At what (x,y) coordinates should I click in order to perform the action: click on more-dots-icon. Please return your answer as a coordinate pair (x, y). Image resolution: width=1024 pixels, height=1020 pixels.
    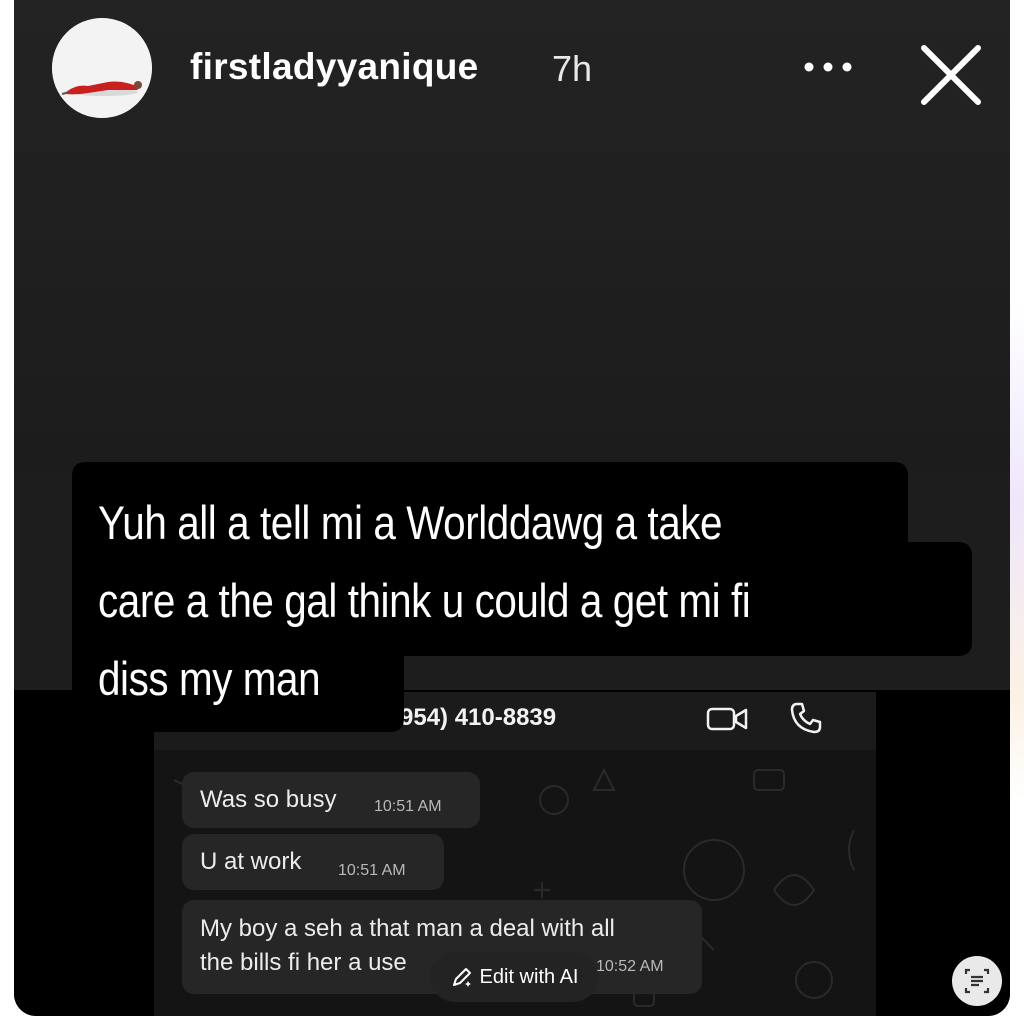
    Looking at the image, I should click on (828, 67).